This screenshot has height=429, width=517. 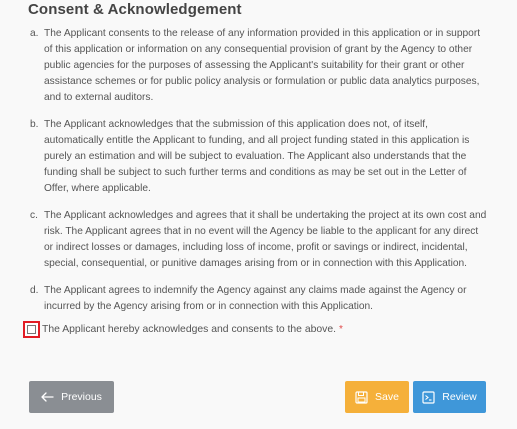 I want to click on clause-letter: a., so click(x=34, y=33).